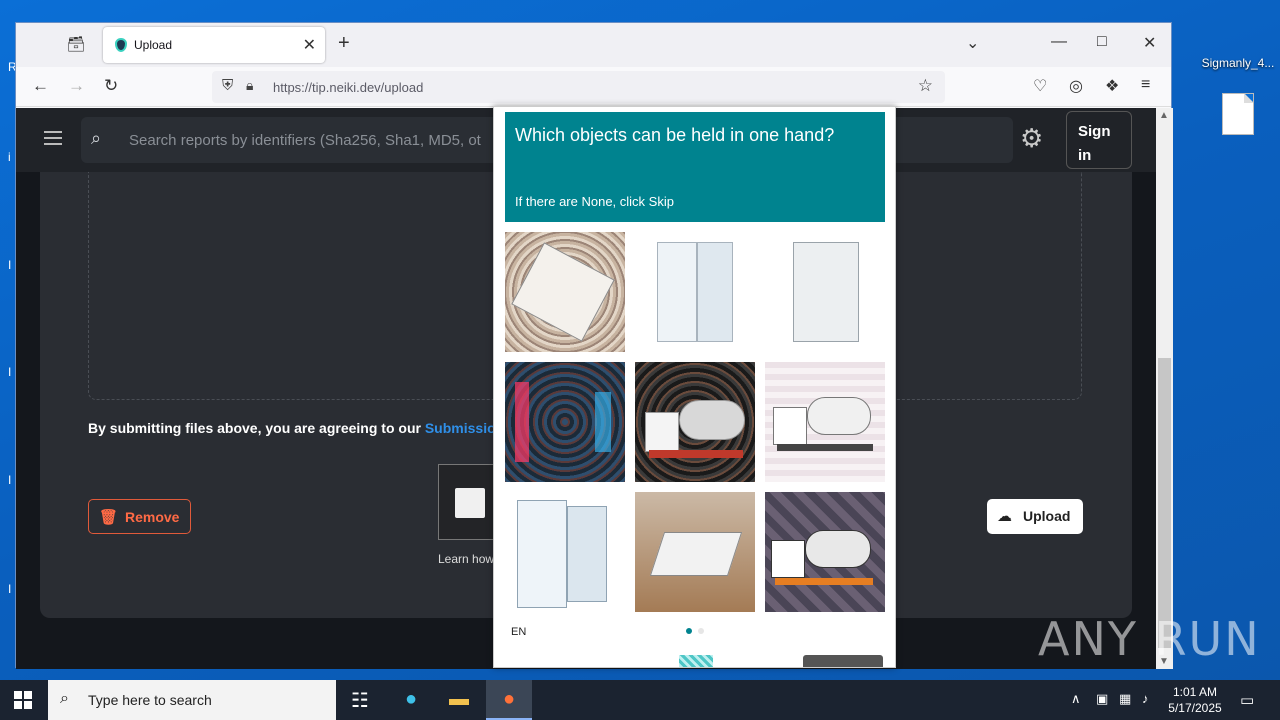 Image resolution: width=1280 pixels, height=720 pixels. Describe the element at coordinates (1145, 85) in the screenshot. I see `menu-icon: ≡` at that location.